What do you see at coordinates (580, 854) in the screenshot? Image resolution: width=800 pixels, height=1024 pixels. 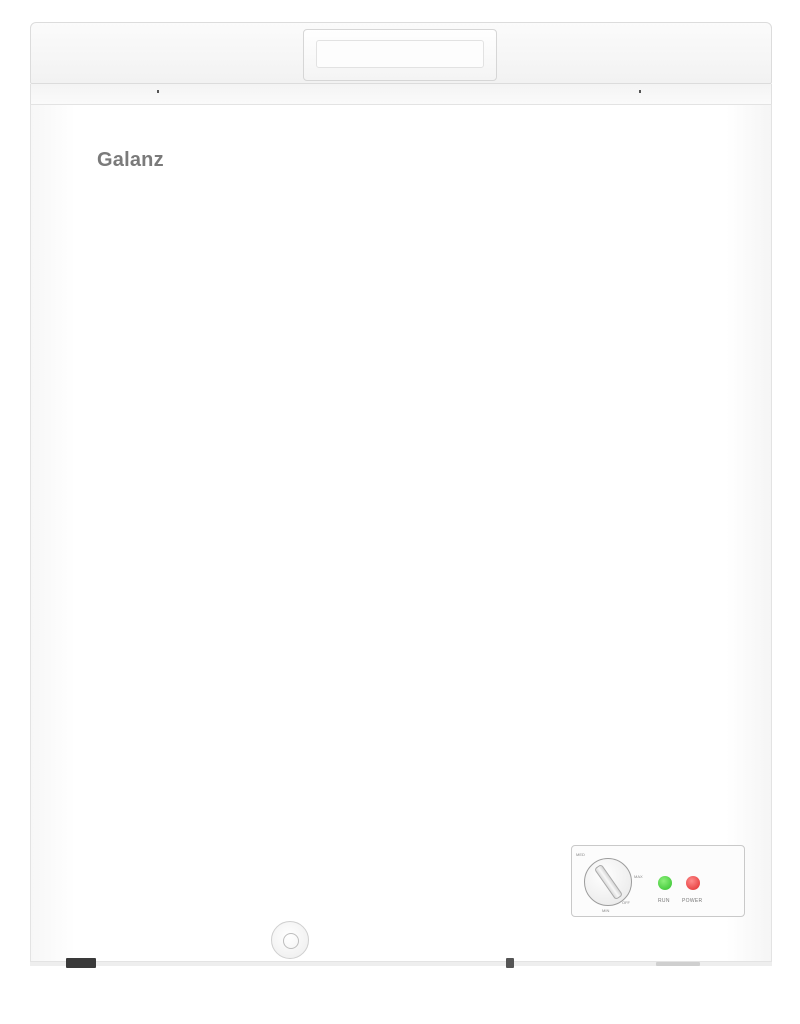 I see `dial-label-med: MED` at bounding box center [580, 854].